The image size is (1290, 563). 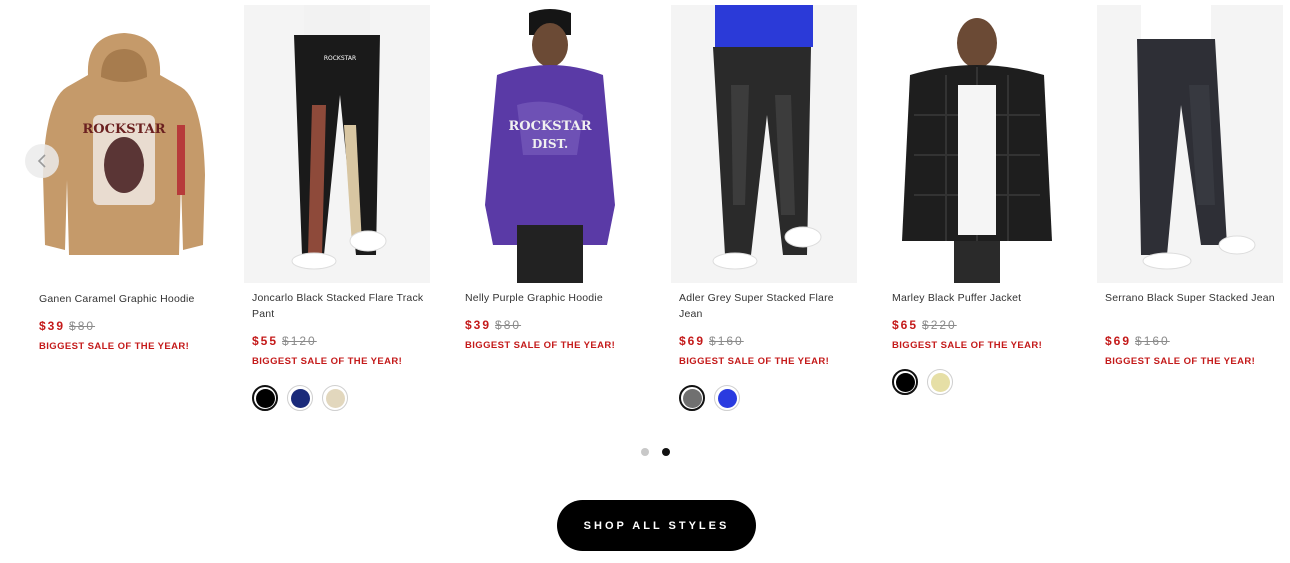 I want to click on shop-all-styles-button: SHOP ALL STYLES, so click(x=656, y=525).